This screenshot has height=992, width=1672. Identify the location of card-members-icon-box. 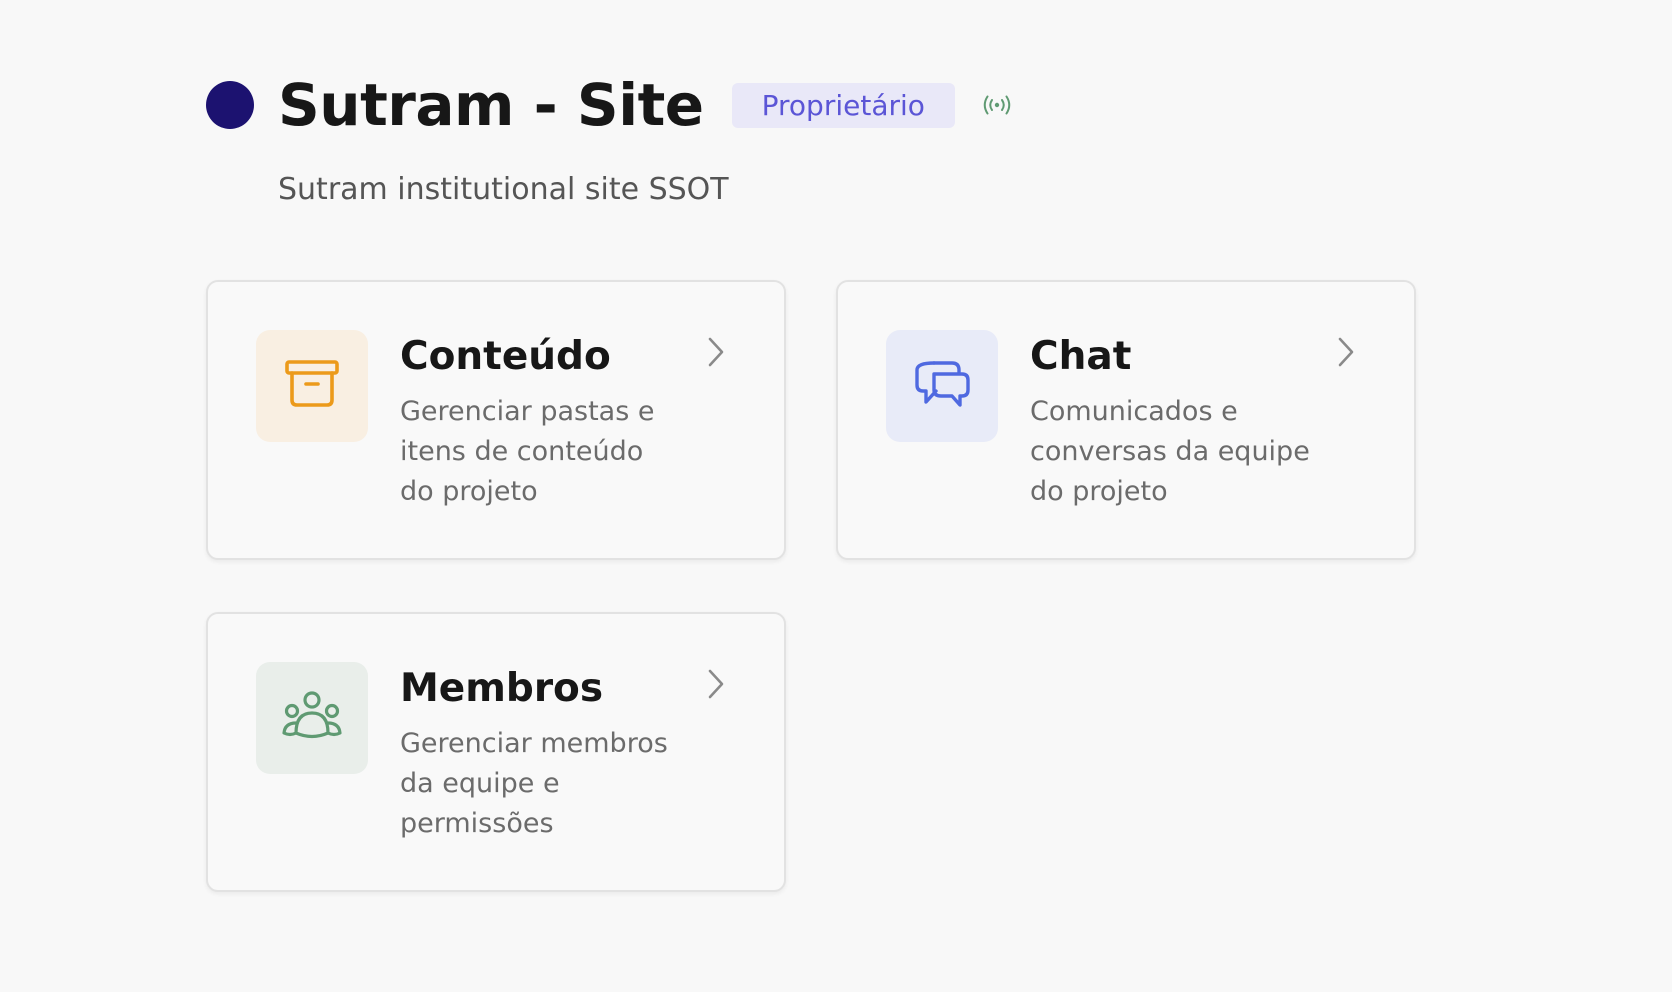
(312, 718).